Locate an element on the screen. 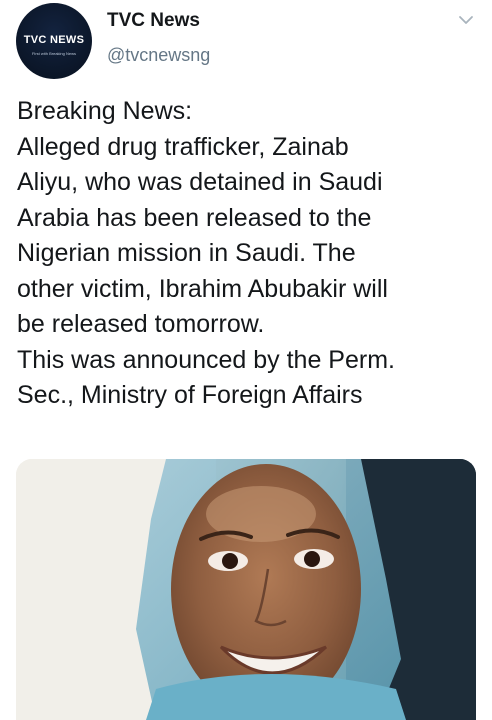  user-handle: @tvcnewsng is located at coordinates (158, 55).